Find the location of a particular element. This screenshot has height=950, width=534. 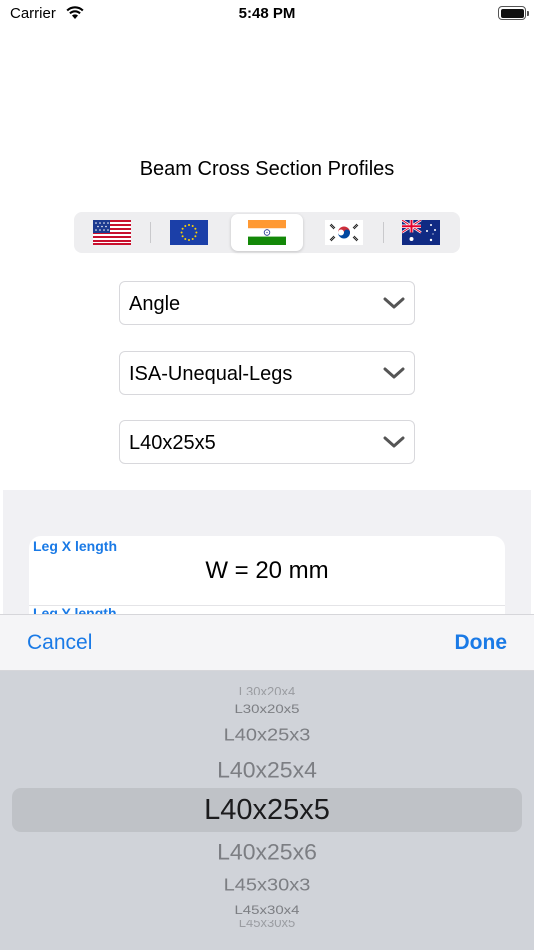

shape-dropdown-value: Angle is located at coordinates (155, 304).